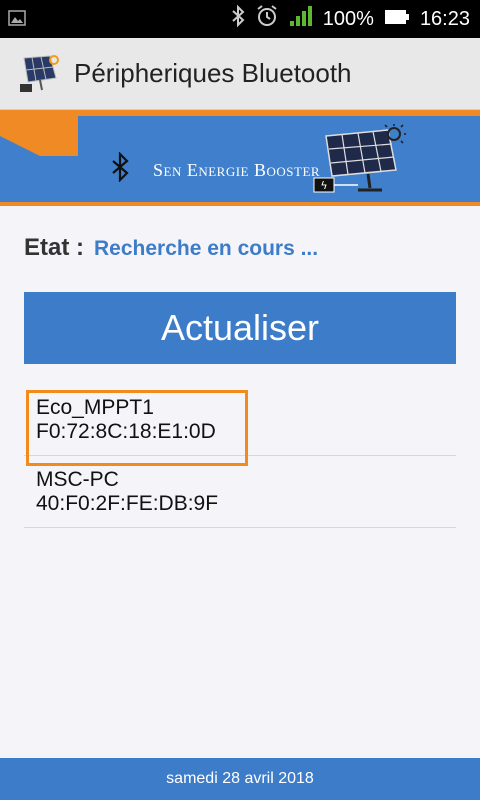 This screenshot has height=800, width=480. What do you see at coordinates (127, 503) in the screenshot?
I see `device-address: 40:F0:2F:FE:DB:9F` at bounding box center [127, 503].